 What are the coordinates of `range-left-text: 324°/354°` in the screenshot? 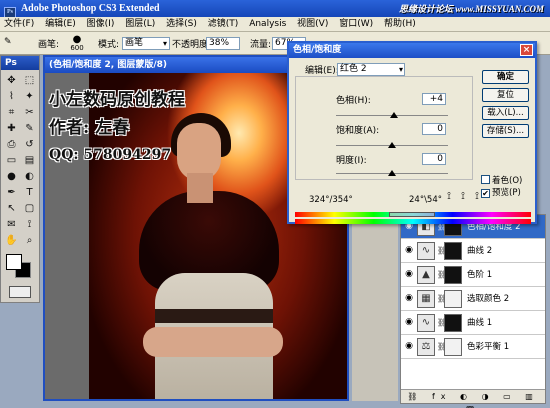 It's located at (331, 200).